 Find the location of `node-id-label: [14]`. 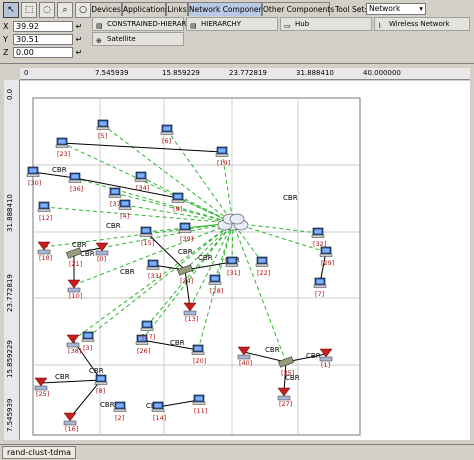

node-id-label: [14] is located at coordinates (159, 418).